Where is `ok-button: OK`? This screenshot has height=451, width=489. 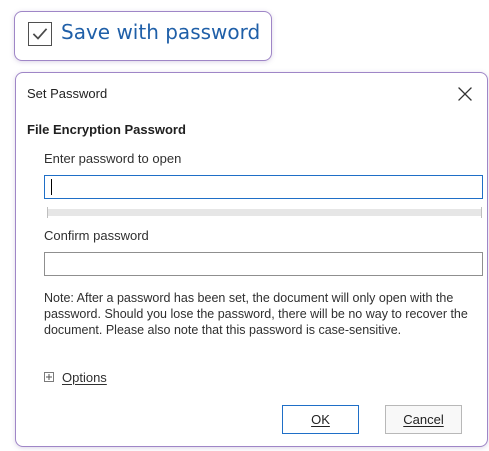
ok-button: OK is located at coordinates (320, 419).